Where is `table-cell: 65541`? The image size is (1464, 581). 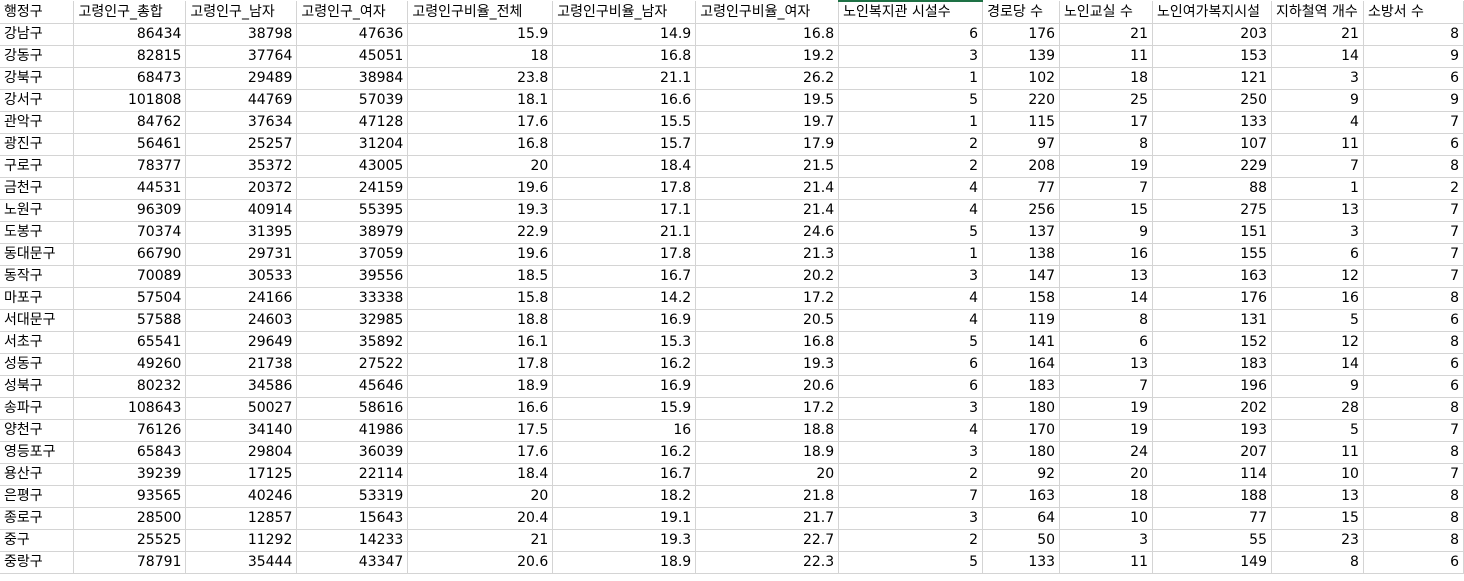 table-cell: 65541 is located at coordinates (130, 342).